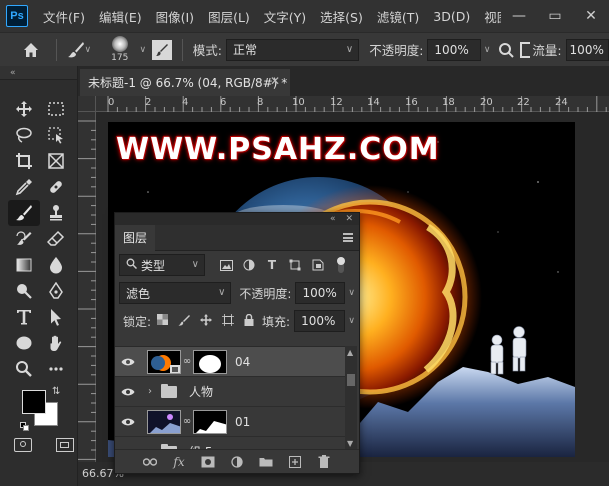  I want to click on crop-tool-icon, so click(24, 161).